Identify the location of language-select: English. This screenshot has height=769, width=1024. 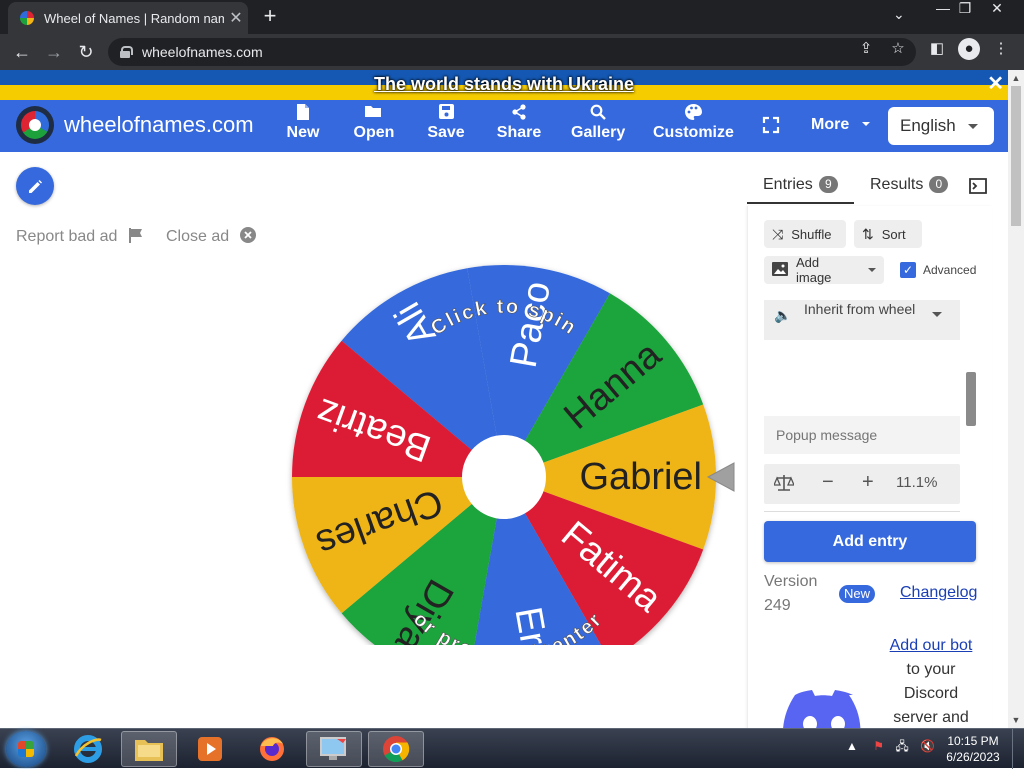
(941, 126).